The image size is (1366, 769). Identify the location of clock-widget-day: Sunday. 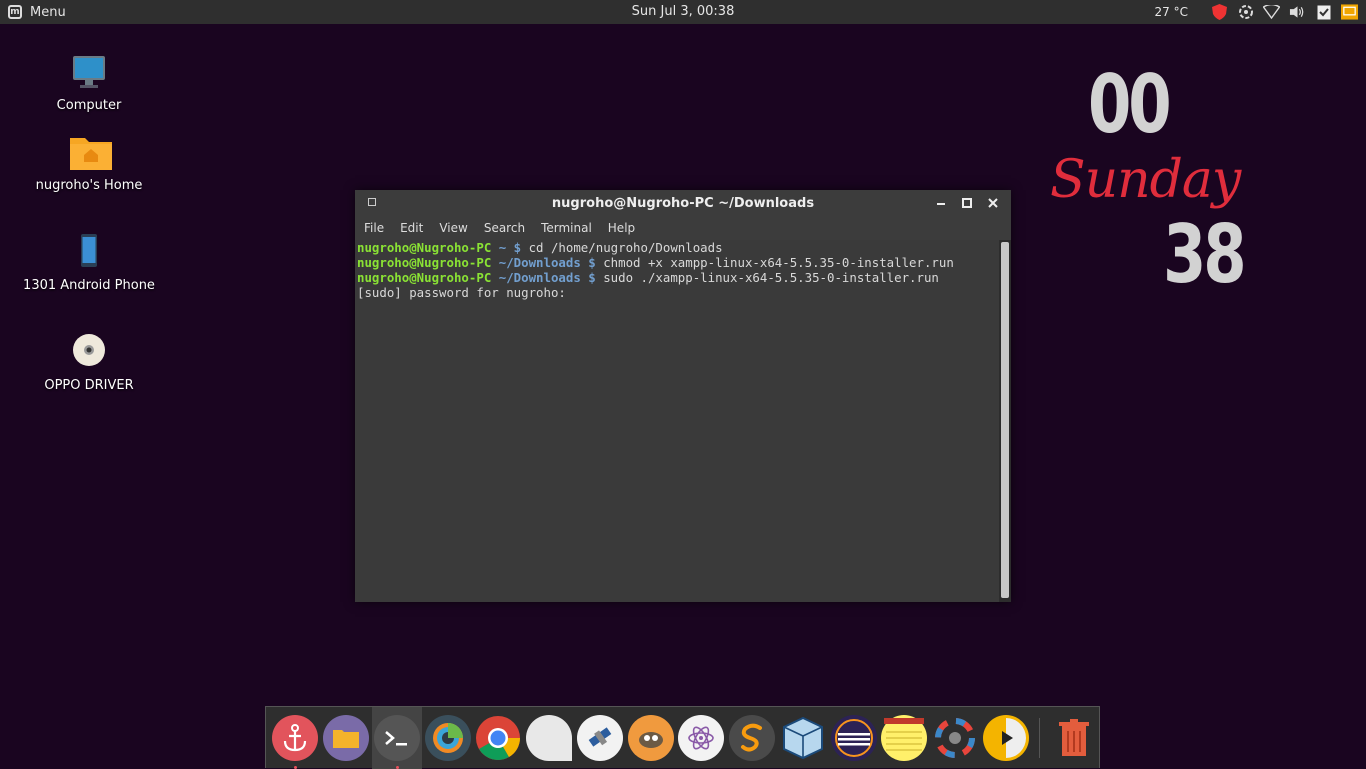
(1145, 180).